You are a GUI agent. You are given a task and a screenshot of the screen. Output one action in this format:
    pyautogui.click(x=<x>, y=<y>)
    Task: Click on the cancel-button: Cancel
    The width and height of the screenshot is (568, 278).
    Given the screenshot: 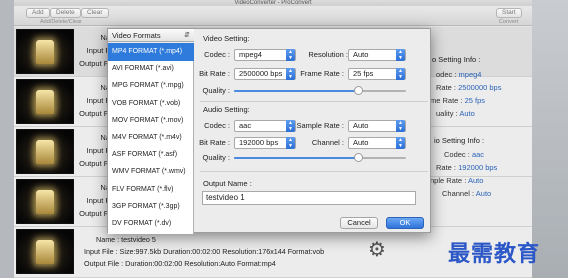 What is the action you would take?
    pyautogui.click(x=359, y=223)
    